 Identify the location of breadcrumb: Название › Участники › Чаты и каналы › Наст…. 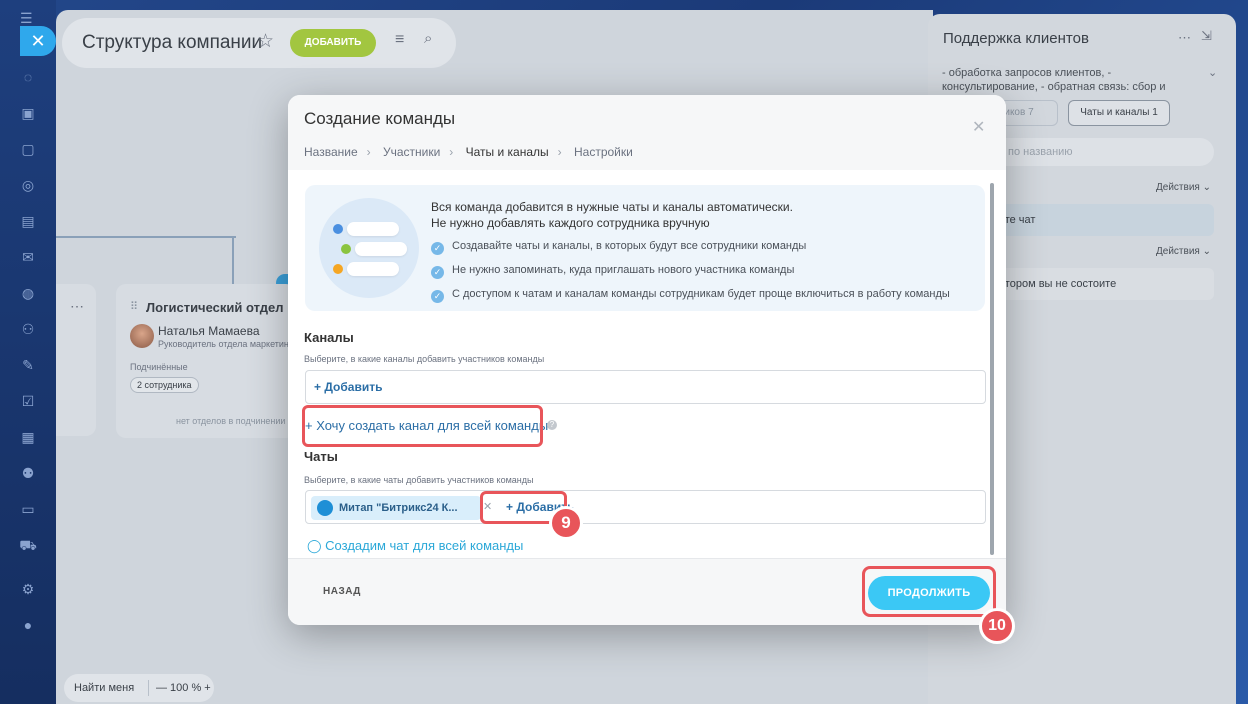
(470, 152).